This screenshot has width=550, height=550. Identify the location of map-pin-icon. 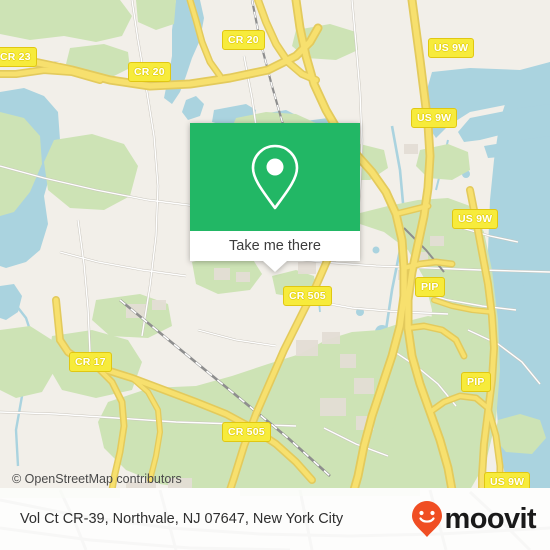
(275, 177).